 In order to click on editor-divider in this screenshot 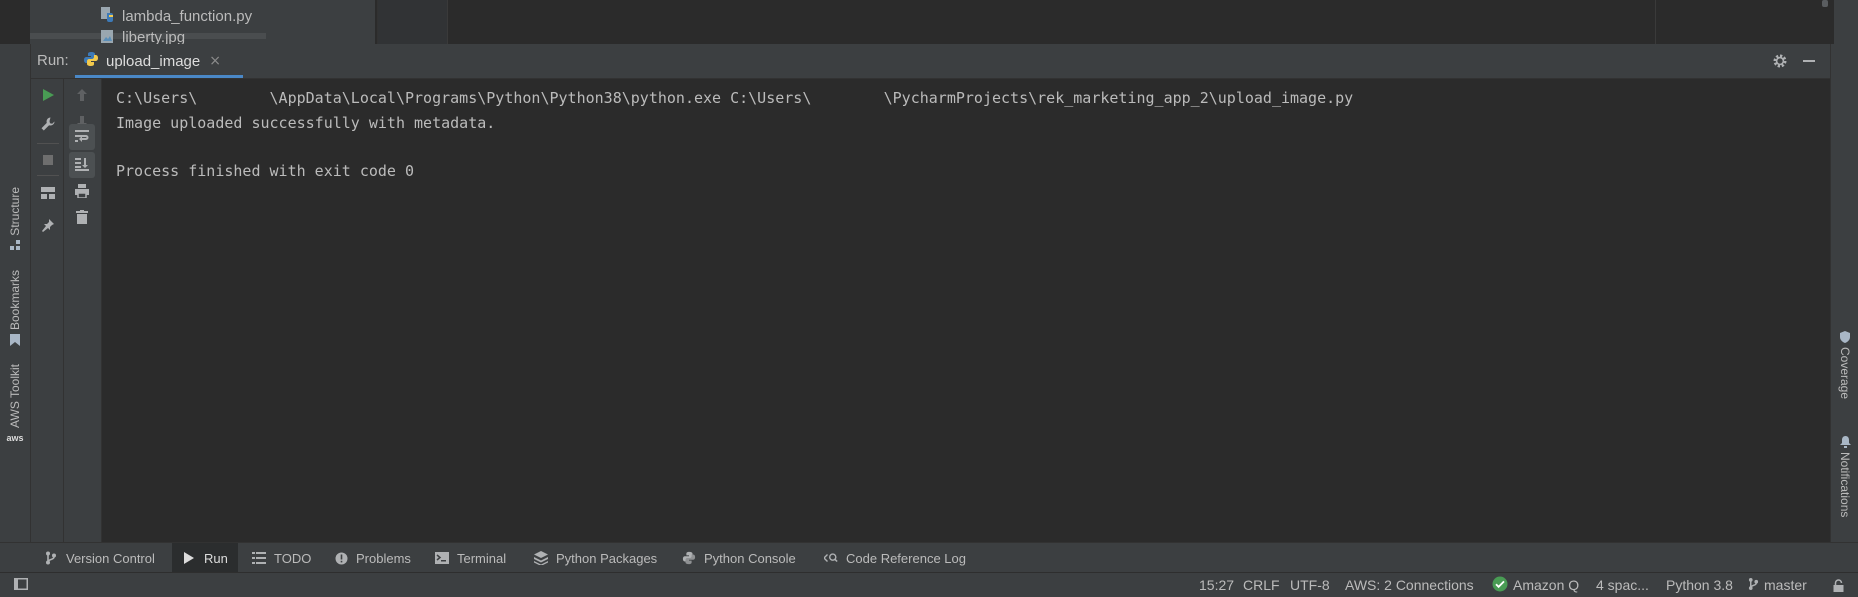, I will do `click(447, 22)`.